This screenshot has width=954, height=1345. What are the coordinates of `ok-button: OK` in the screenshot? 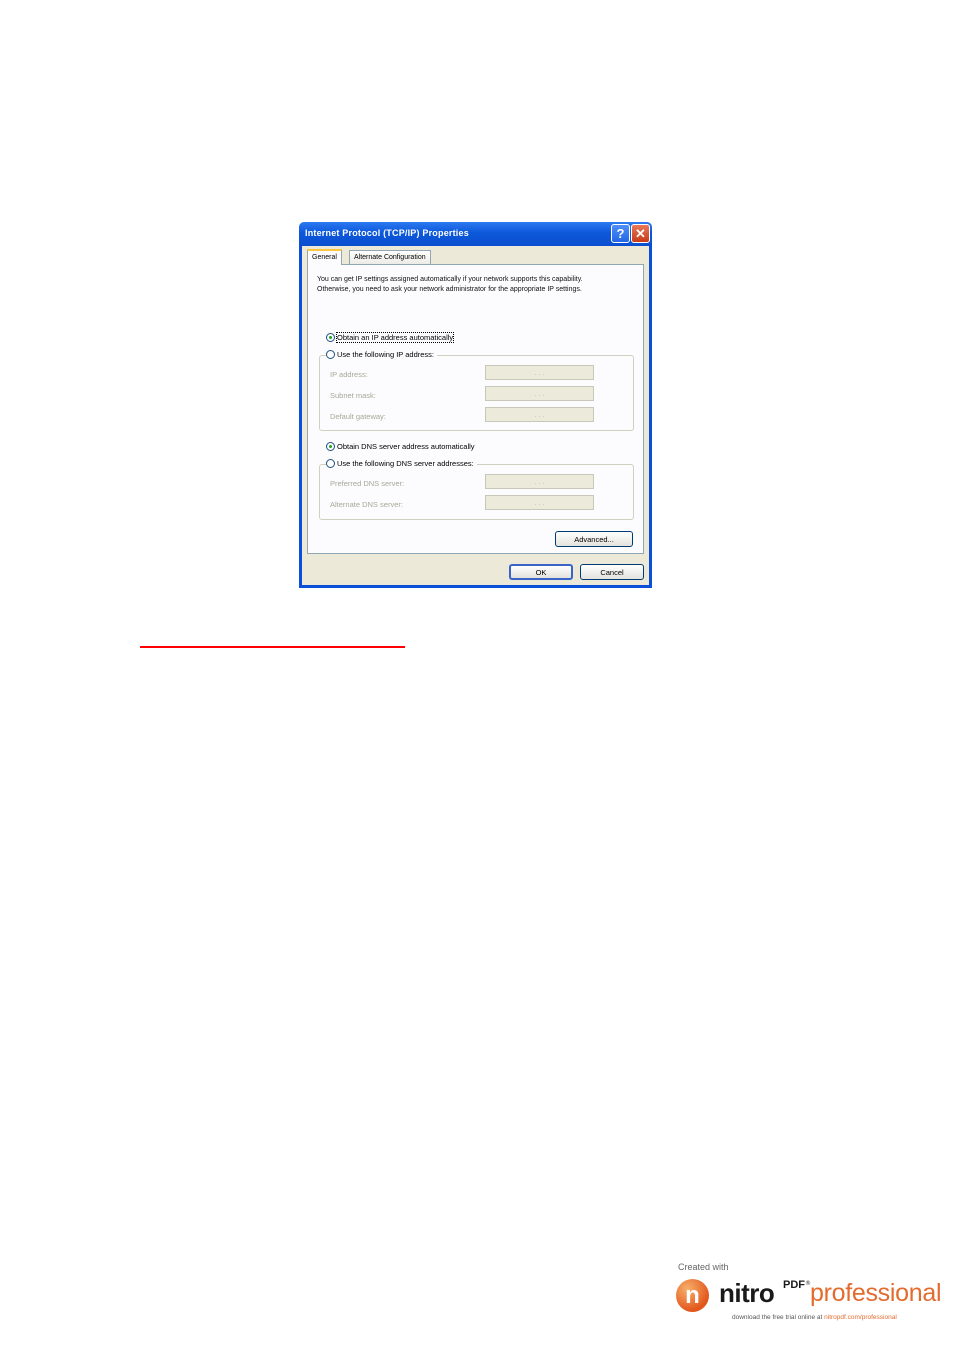 It's located at (541, 572).